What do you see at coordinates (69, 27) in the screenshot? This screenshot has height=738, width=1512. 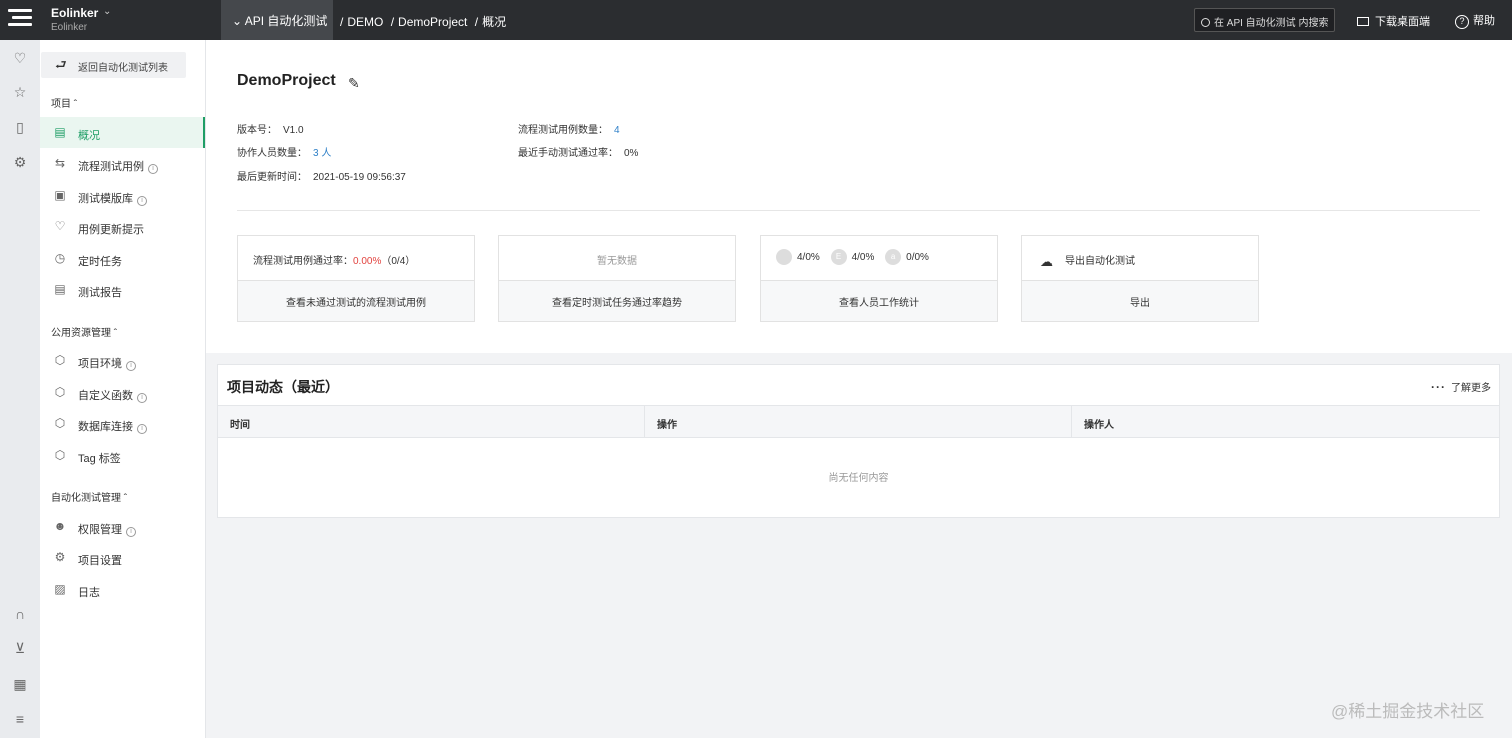 I see `brand-subtitle: Eolinker` at bounding box center [69, 27].